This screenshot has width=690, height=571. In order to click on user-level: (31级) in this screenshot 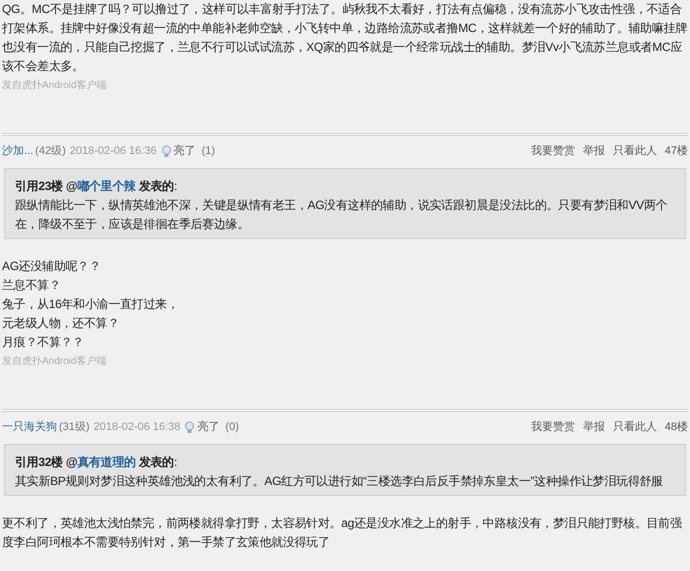, I will do `click(74, 427)`.